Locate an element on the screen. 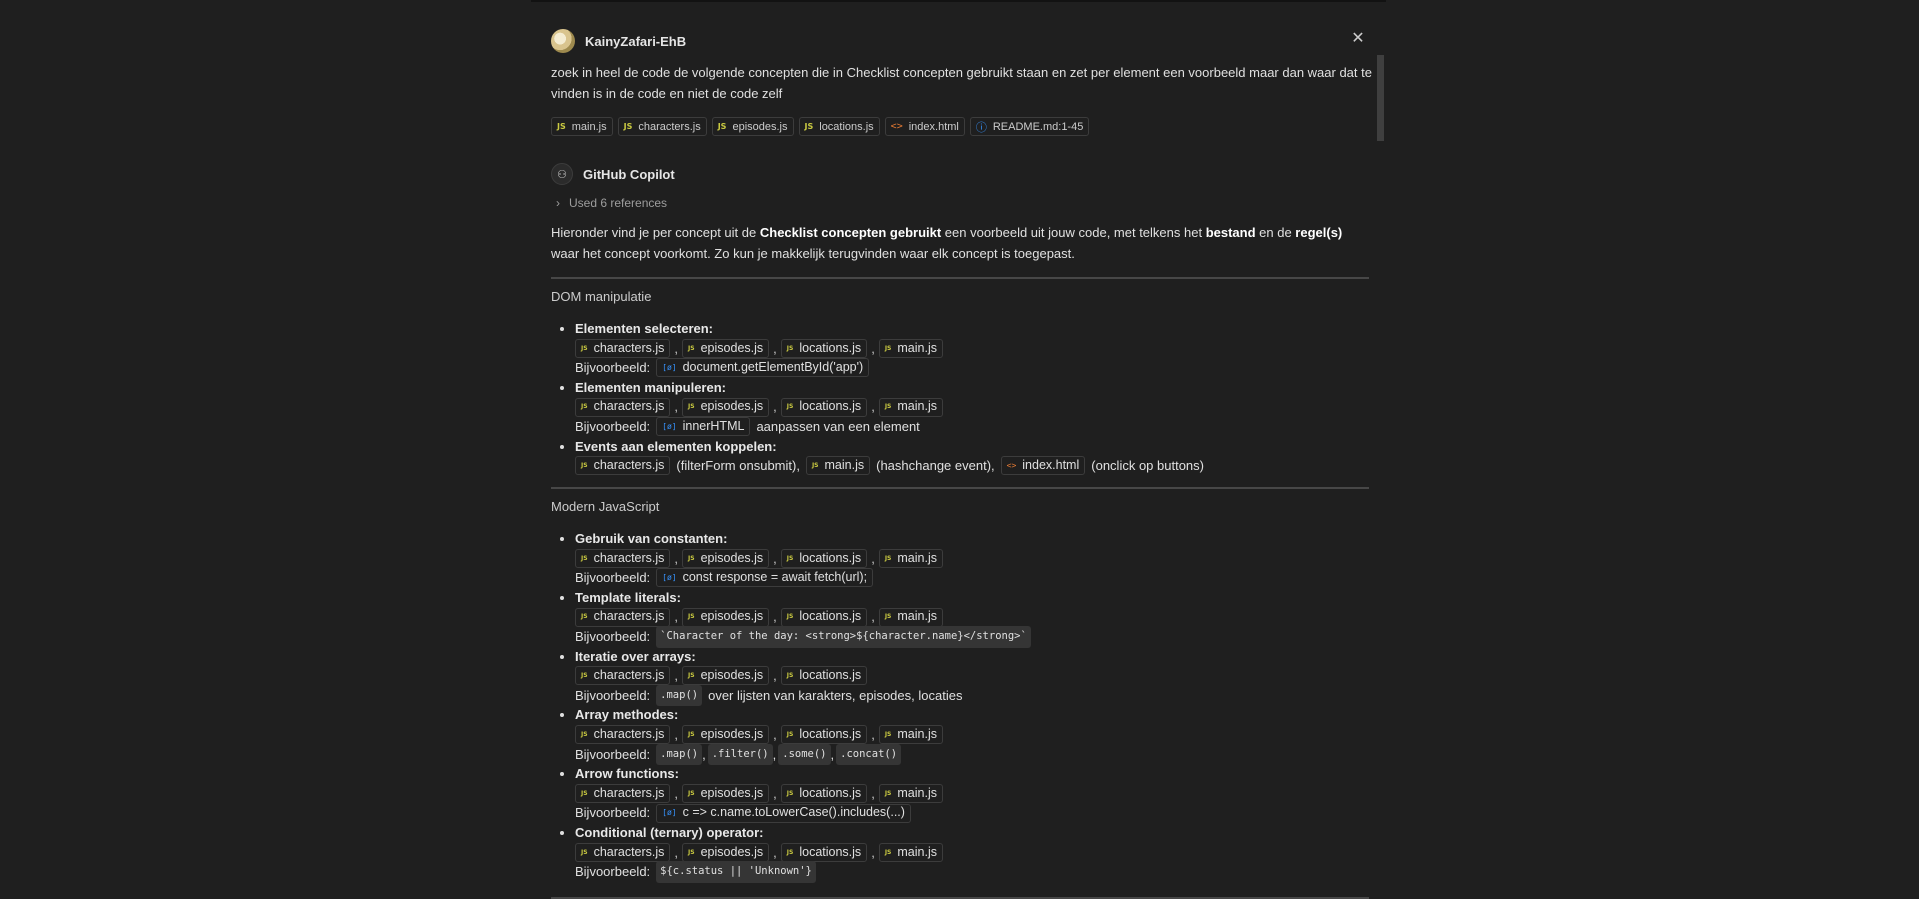  intro-bold: Checklist concepten gebruikt is located at coordinates (850, 232).